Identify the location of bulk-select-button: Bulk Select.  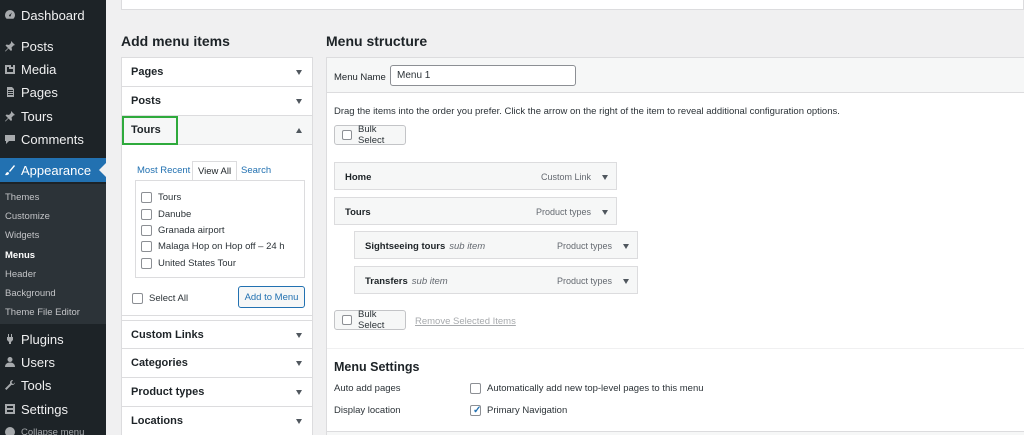
(370, 135).